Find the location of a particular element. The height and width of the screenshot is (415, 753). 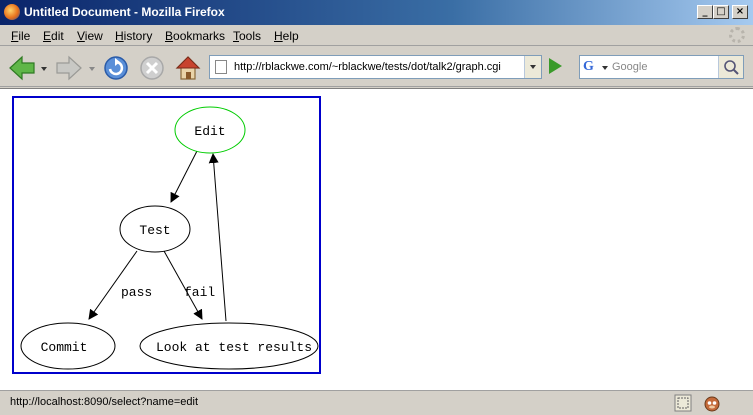

node-edit-label: Edit is located at coordinates (209, 131).